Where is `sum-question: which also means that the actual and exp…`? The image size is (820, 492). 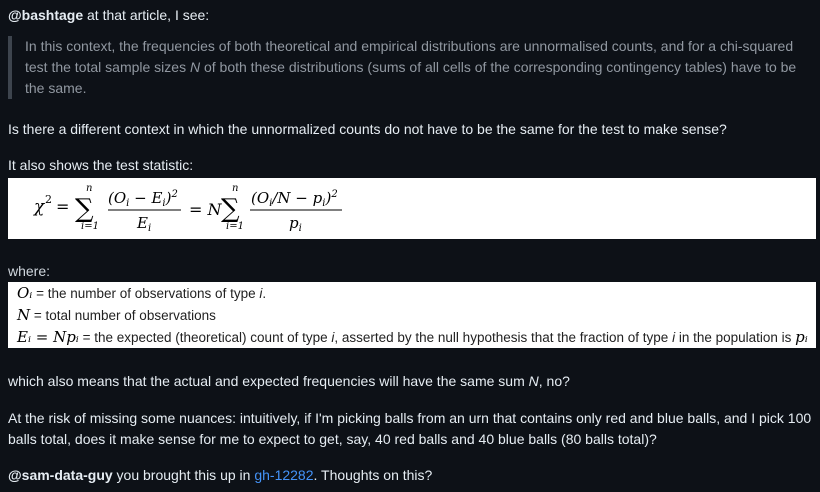 sum-question: which also means that the actual and exp… is located at coordinates (289, 381).